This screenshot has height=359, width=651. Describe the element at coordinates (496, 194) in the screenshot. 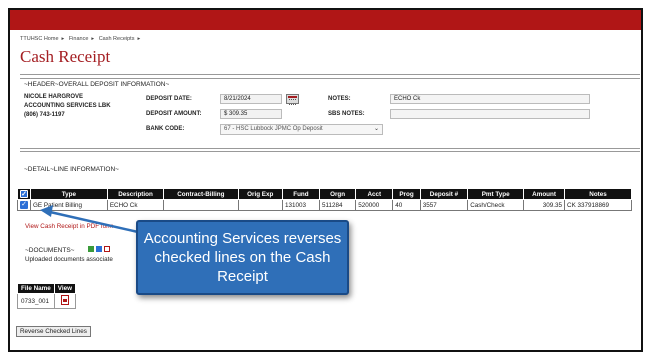

I see `column-header: Pmt Type` at that location.